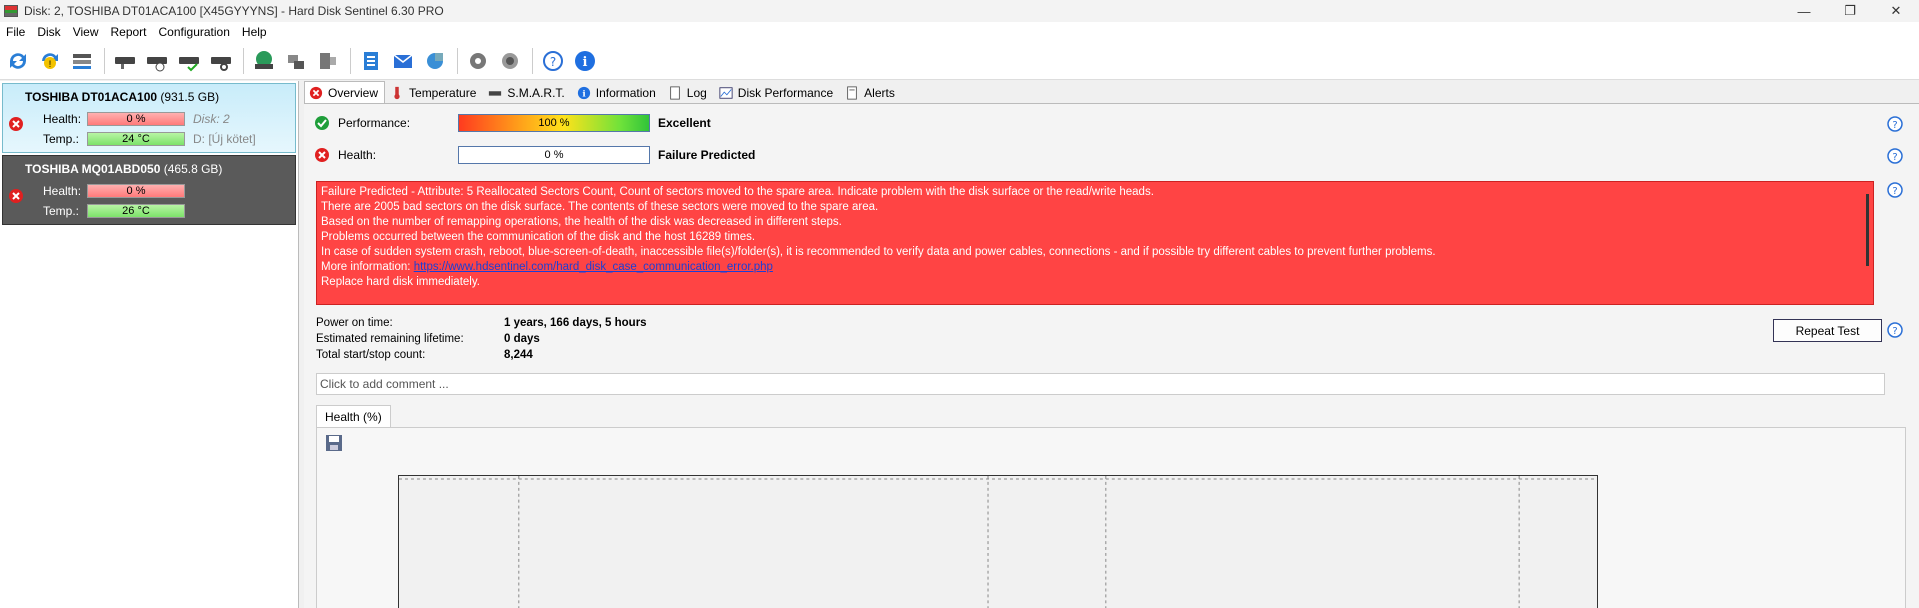  What do you see at coordinates (403, 61) in the screenshot?
I see `email-icon` at bounding box center [403, 61].